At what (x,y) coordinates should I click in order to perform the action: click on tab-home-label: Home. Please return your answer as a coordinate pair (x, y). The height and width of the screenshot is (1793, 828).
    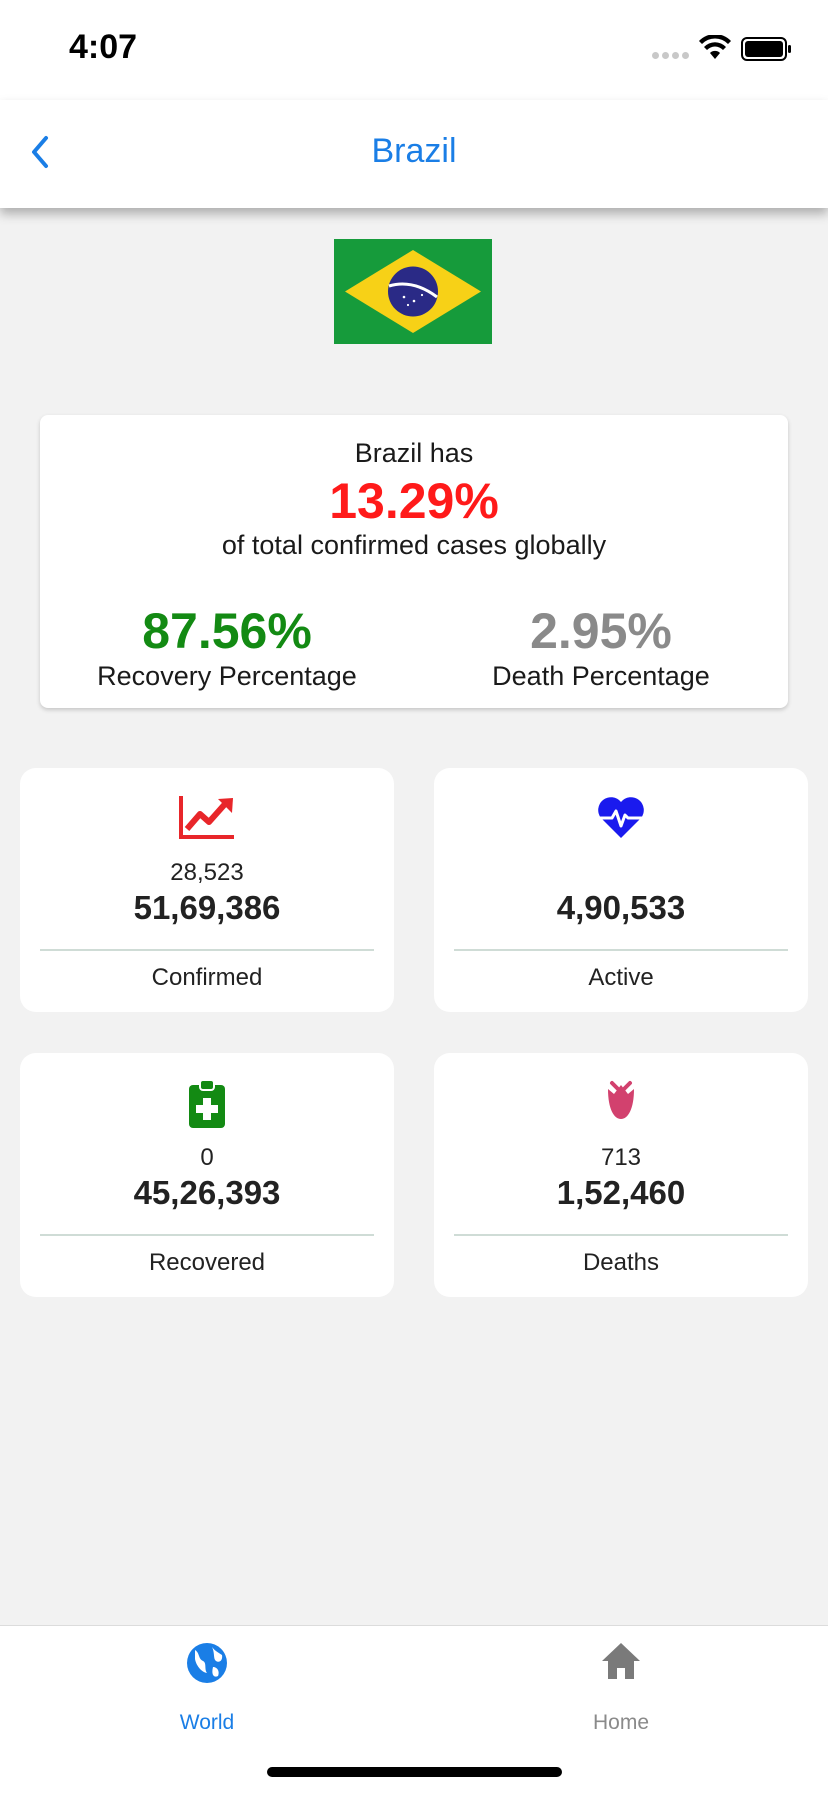
    Looking at the image, I should click on (621, 1722).